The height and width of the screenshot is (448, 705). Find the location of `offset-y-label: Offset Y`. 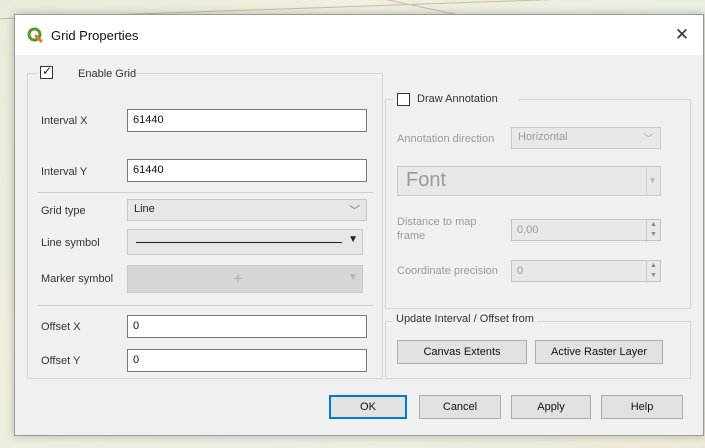

offset-y-label: Offset Y is located at coordinates (61, 361).